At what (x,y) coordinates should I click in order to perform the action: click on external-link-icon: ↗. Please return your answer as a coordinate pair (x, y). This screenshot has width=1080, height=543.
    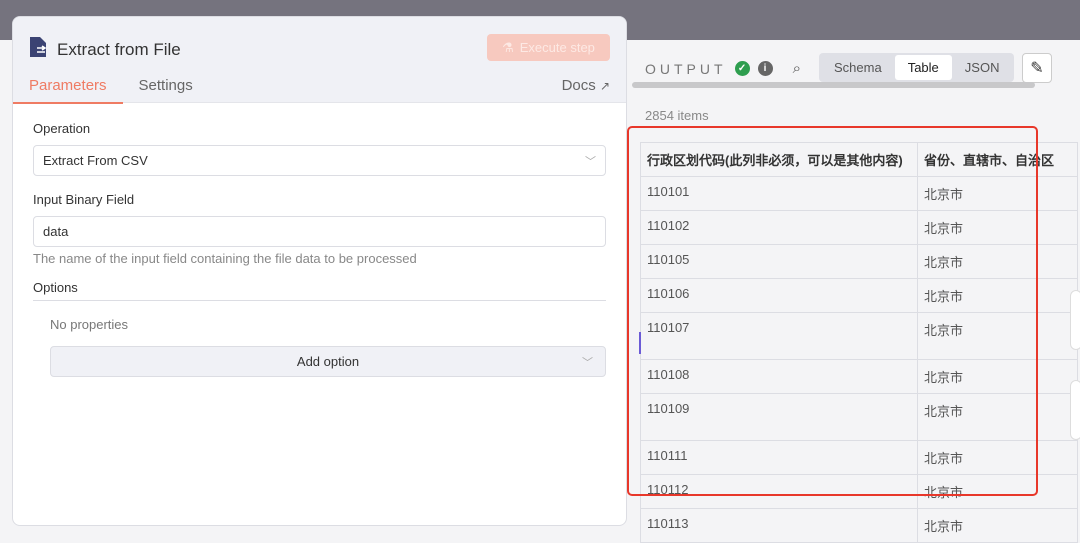
    Looking at the image, I should click on (604, 86).